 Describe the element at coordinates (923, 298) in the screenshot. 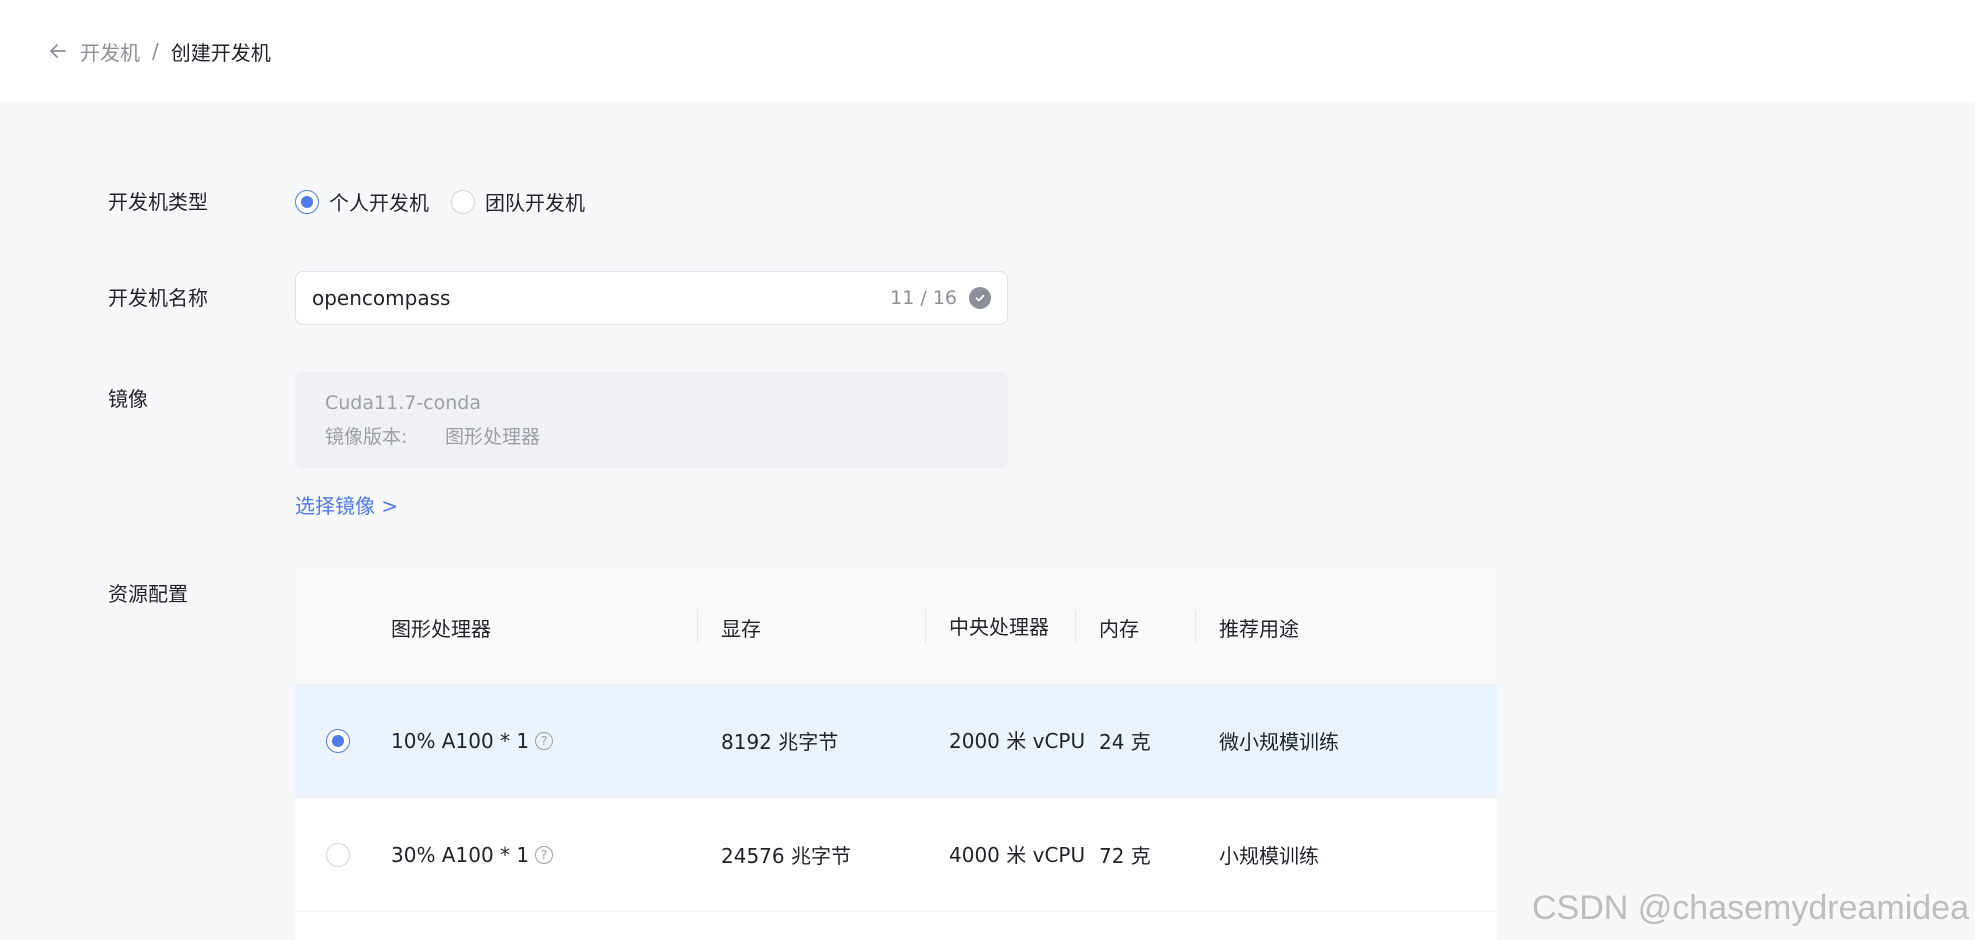

I see `name-char-count: 11 / 16` at that location.